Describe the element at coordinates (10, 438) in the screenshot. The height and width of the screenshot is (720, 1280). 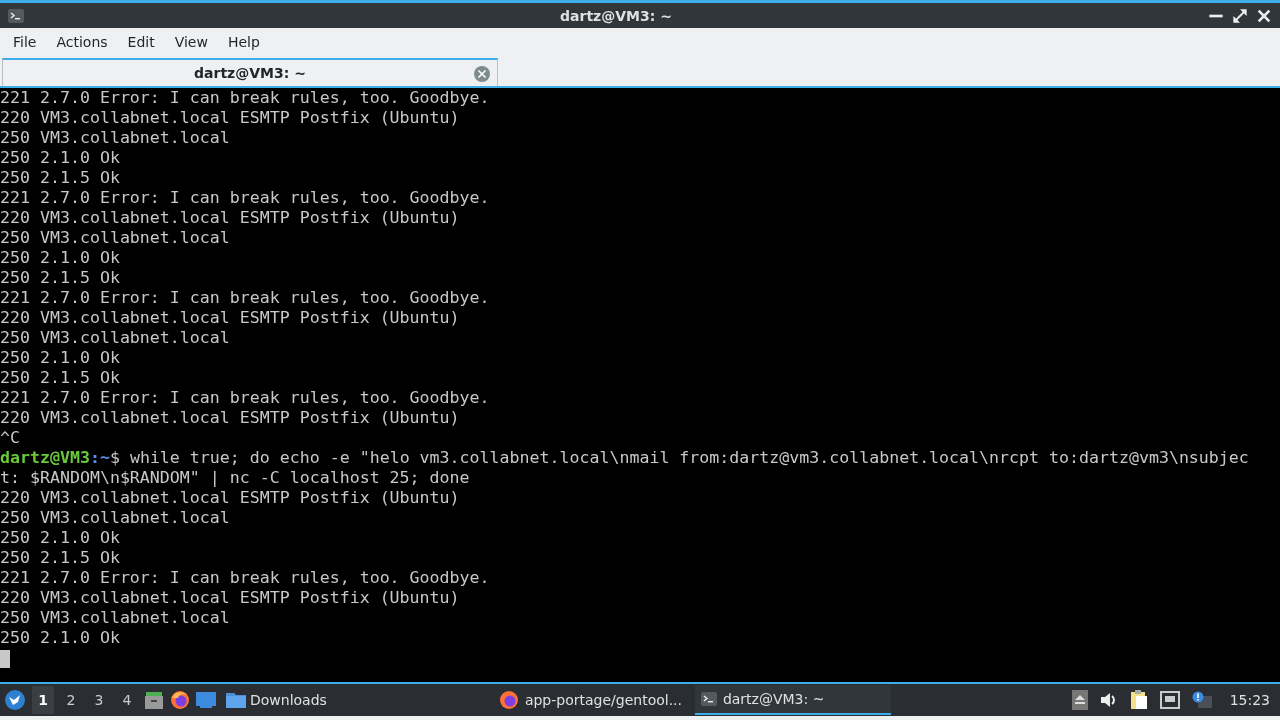
I see `terminal-line: ^C` at that location.